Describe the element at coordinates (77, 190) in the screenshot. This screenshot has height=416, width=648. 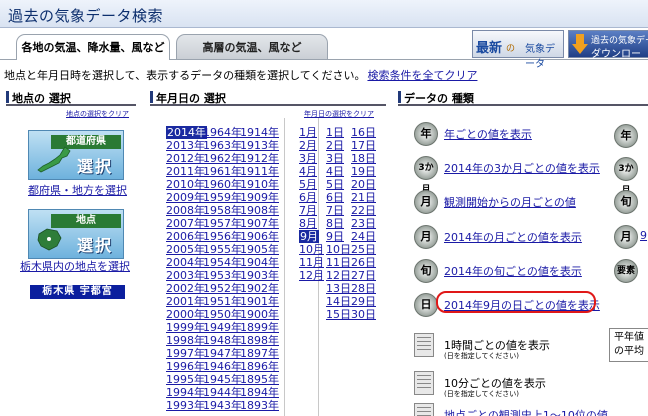
I see `select-prefecture-link: 都府県・地方を選択` at that location.